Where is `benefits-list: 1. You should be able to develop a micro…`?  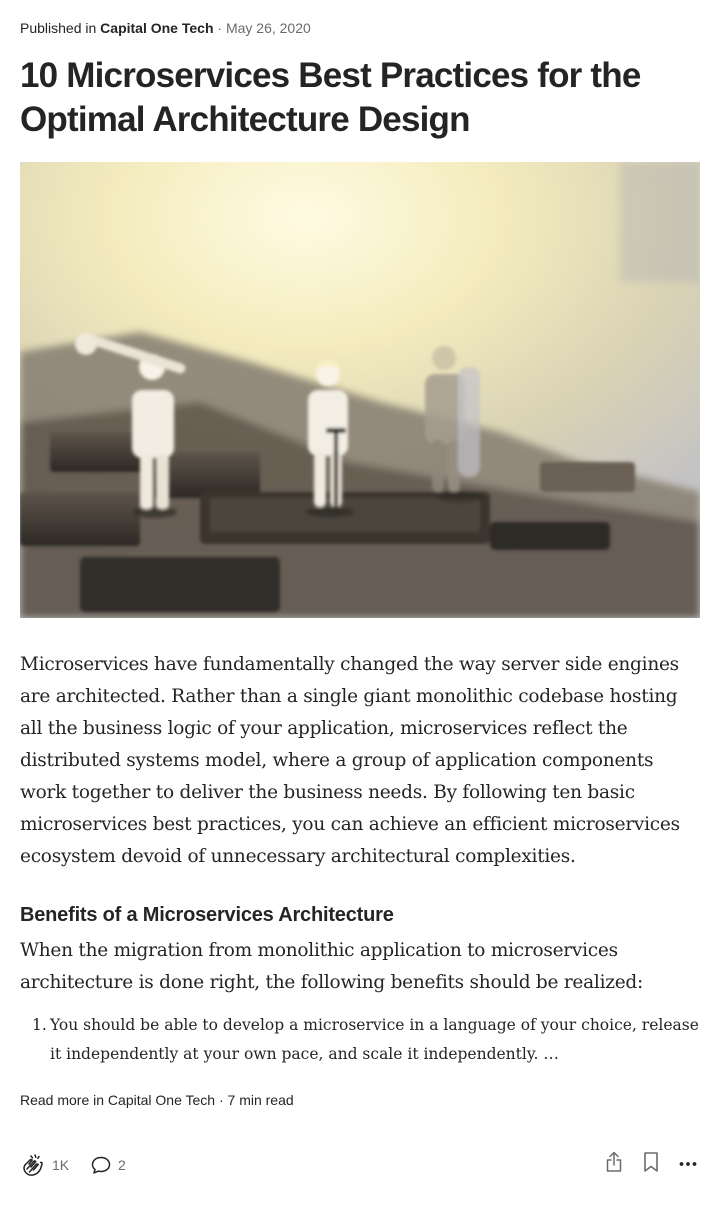
benefits-list: 1. You should be able to develop a micro… is located at coordinates (361, 1040).